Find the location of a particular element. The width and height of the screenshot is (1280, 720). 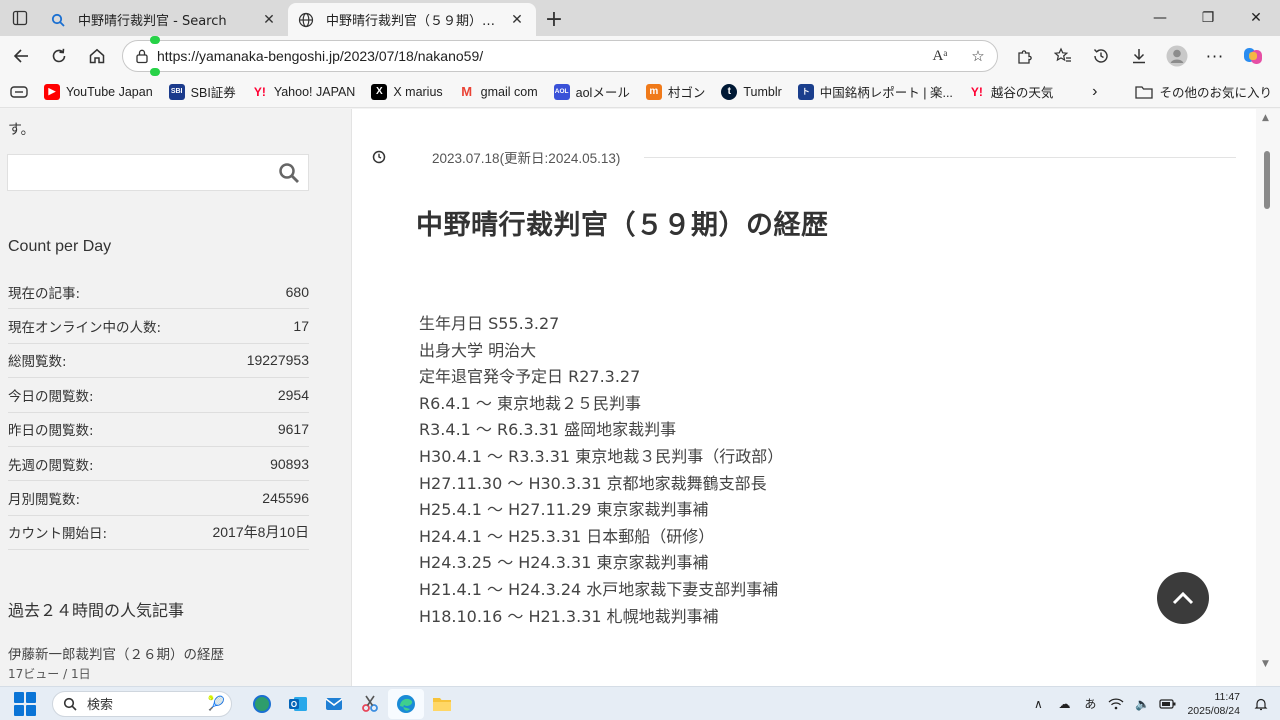

bookmark-label: Yahoo! JAPAN is located at coordinates (314, 91).